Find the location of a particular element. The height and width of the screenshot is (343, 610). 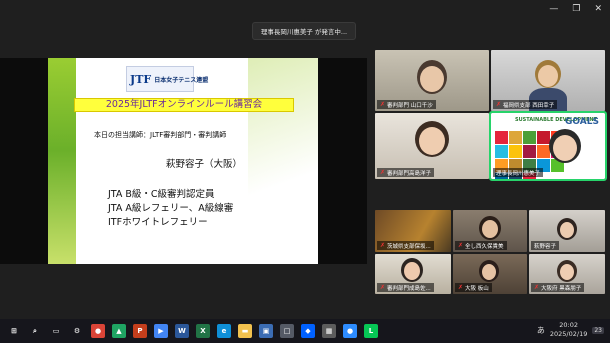

participant-tile-active-speaker: SUSTAINABLE DEVELOPMENT GOALS 理事長岡川惠美子 is located at coordinates (548, 146).